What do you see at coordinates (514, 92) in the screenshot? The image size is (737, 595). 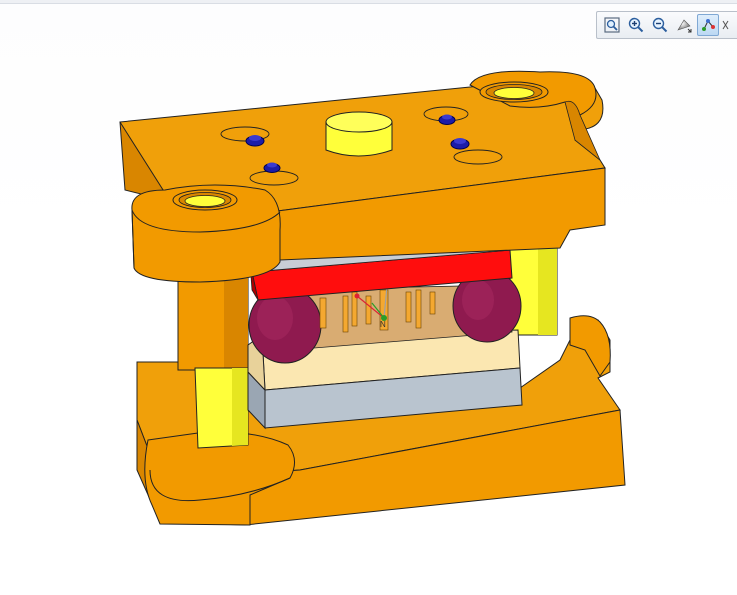 I see `guide-bushing-rear` at bounding box center [514, 92].